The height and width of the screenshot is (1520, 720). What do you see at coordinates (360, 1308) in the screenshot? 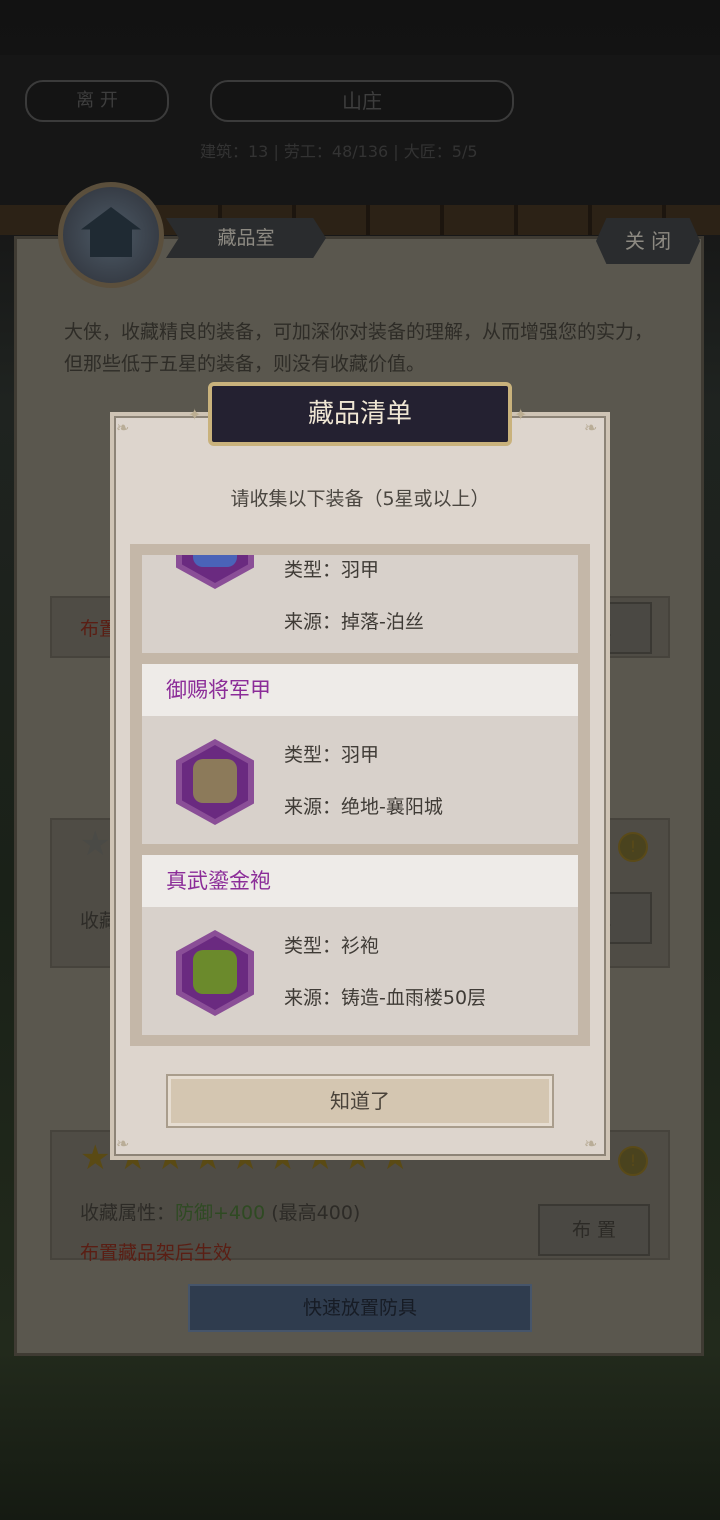
I see `quick-place-button: 快速放置防具` at bounding box center [360, 1308].